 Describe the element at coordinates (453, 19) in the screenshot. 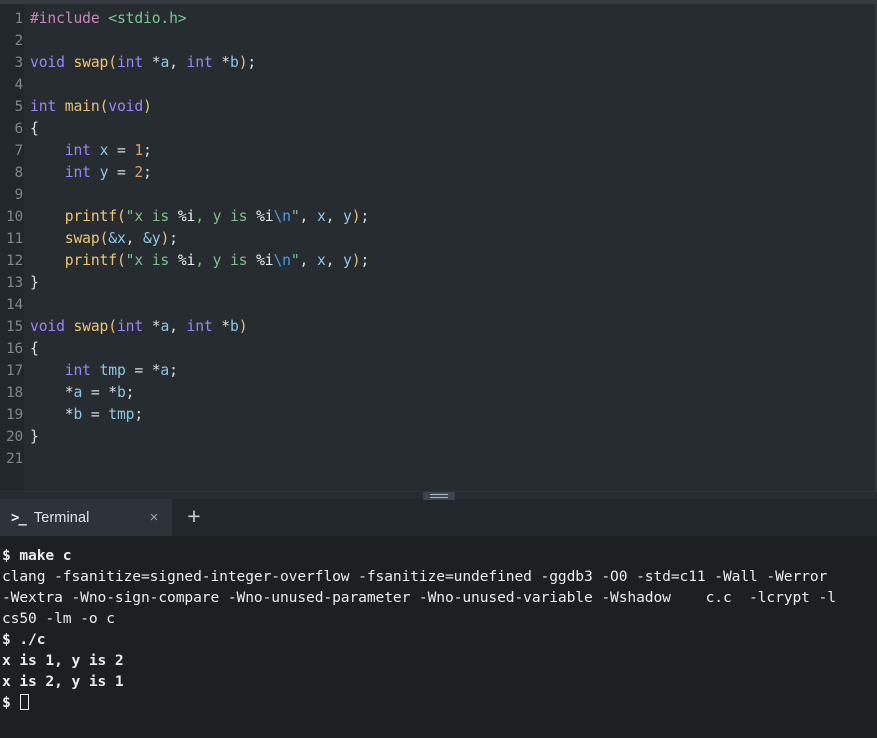

I see `code-line: #include <stdio.h>` at that location.